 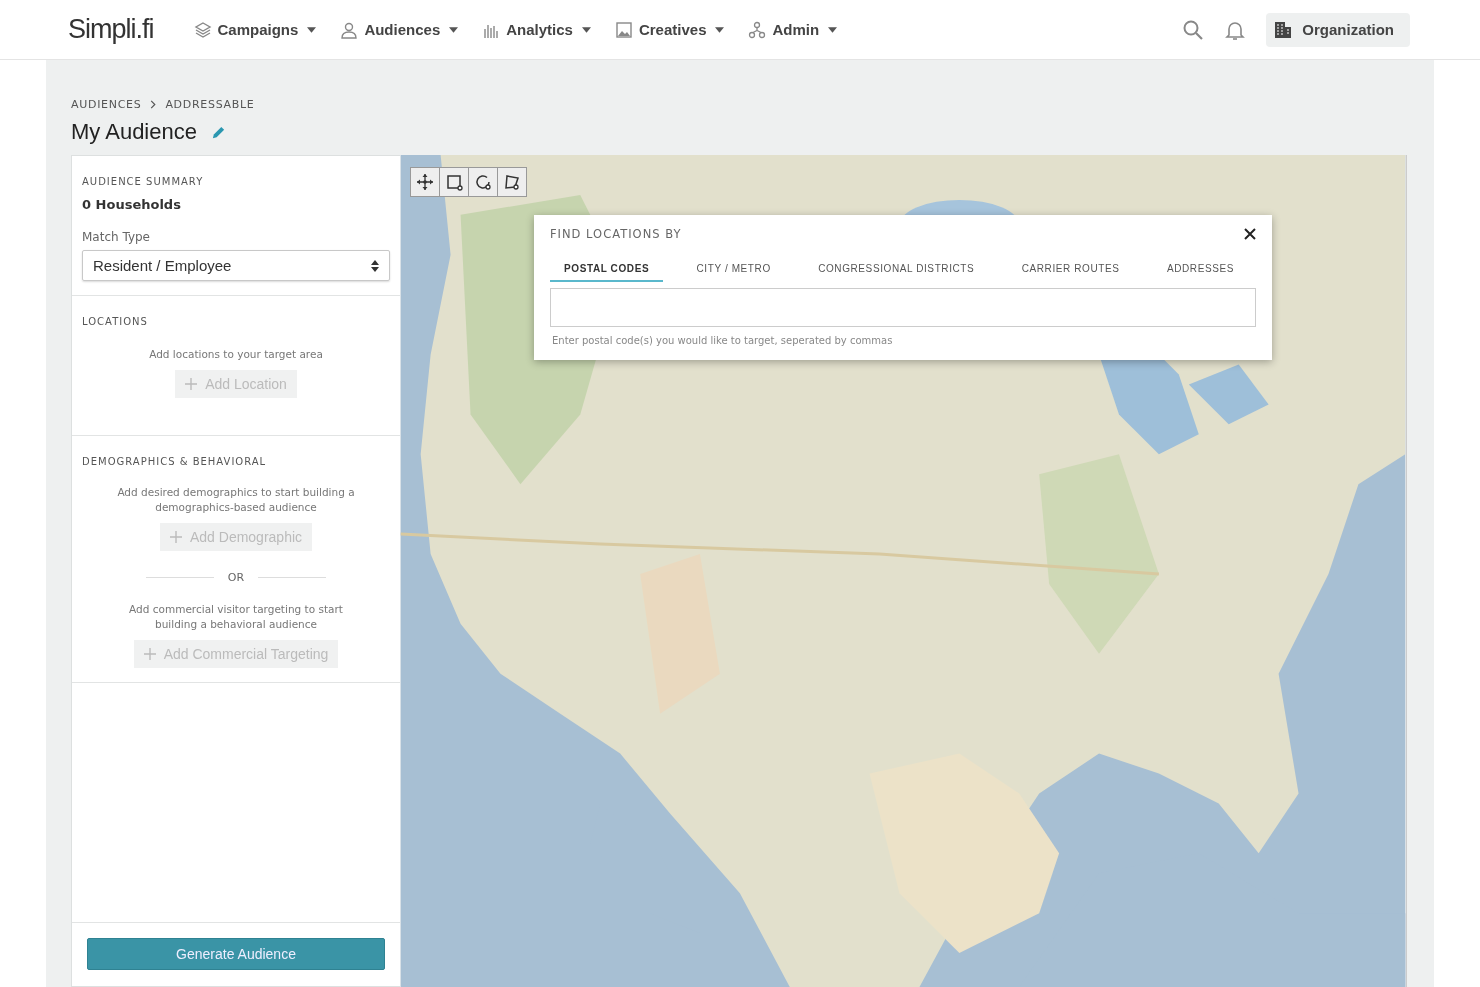 What do you see at coordinates (210, 104) in the screenshot?
I see `breadcrumb-link: ADDRESSABLE` at bounding box center [210, 104].